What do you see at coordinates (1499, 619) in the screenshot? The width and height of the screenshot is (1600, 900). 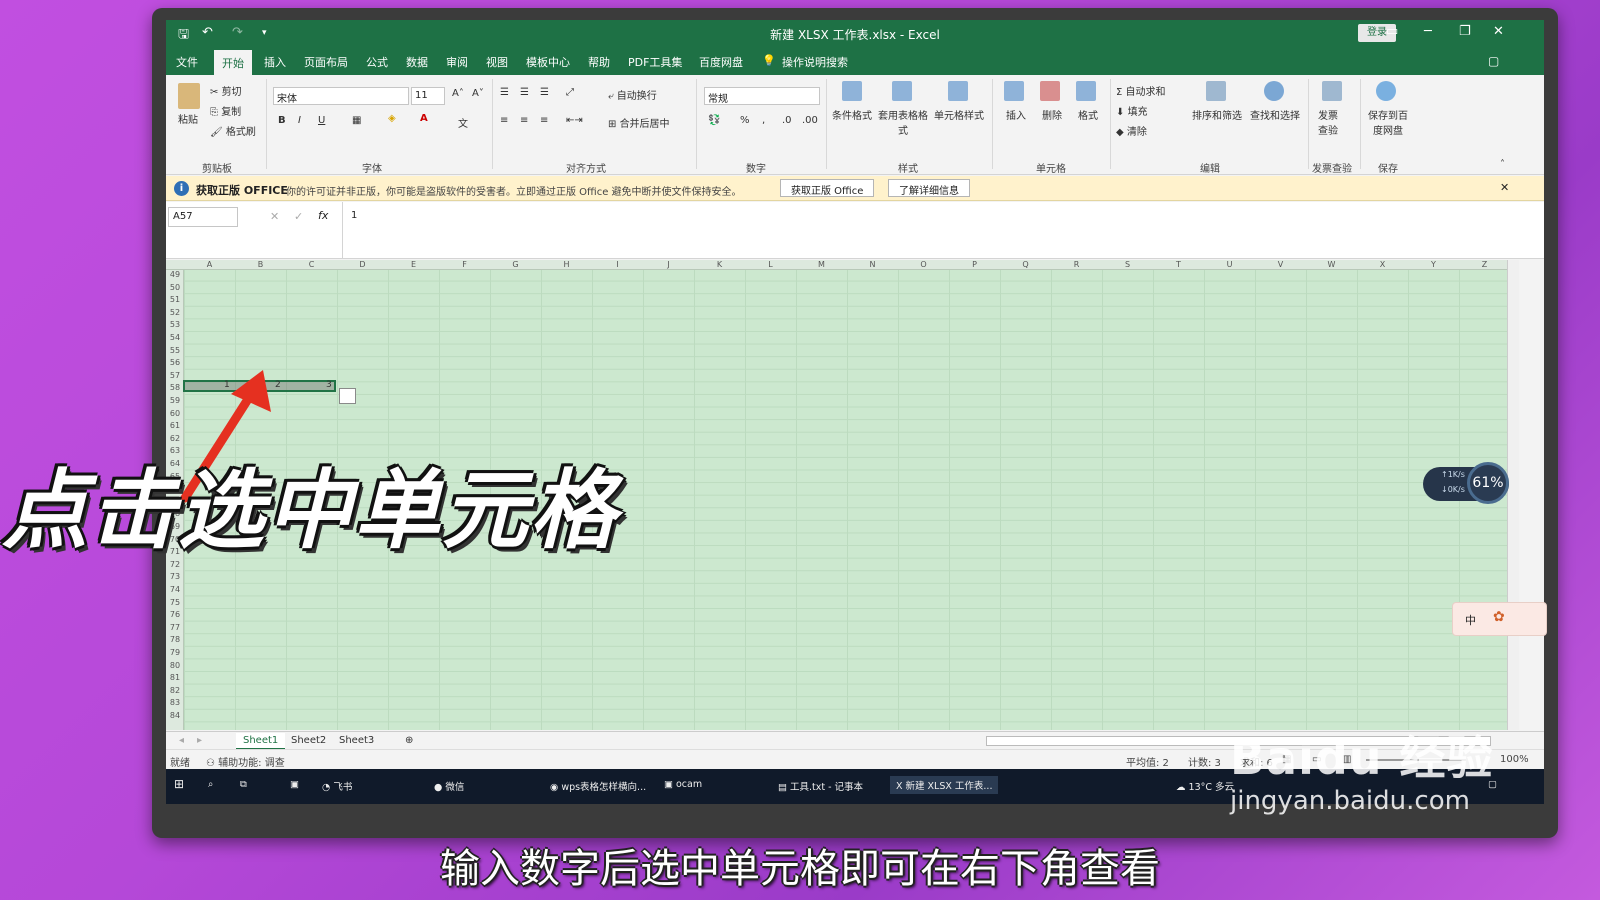 I see `ime-toolbar: 中 ✿` at bounding box center [1499, 619].